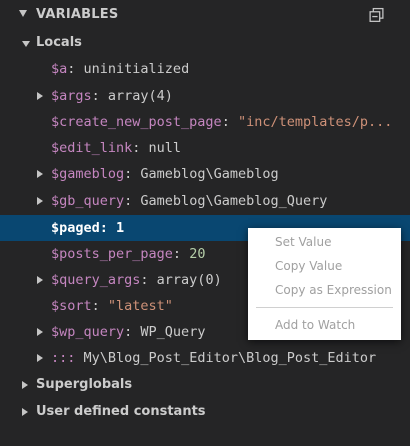  I want to click on scope-locals: Locals, so click(205, 43).